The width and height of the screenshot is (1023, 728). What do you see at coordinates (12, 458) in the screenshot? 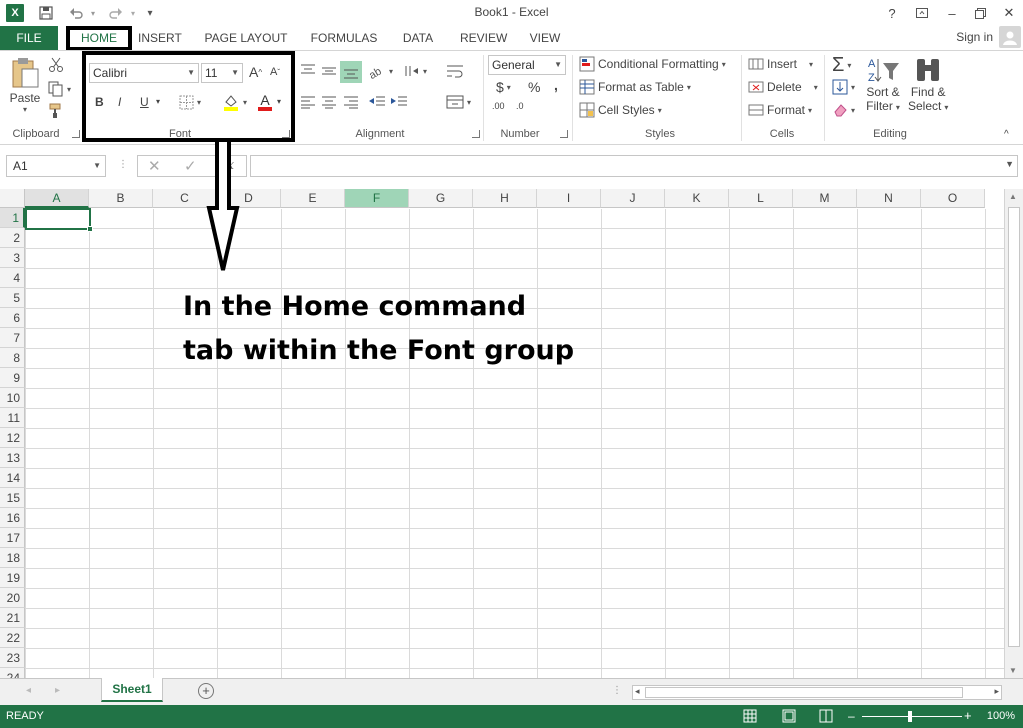
I see `row-header-13: 13` at bounding box center [12, 458].